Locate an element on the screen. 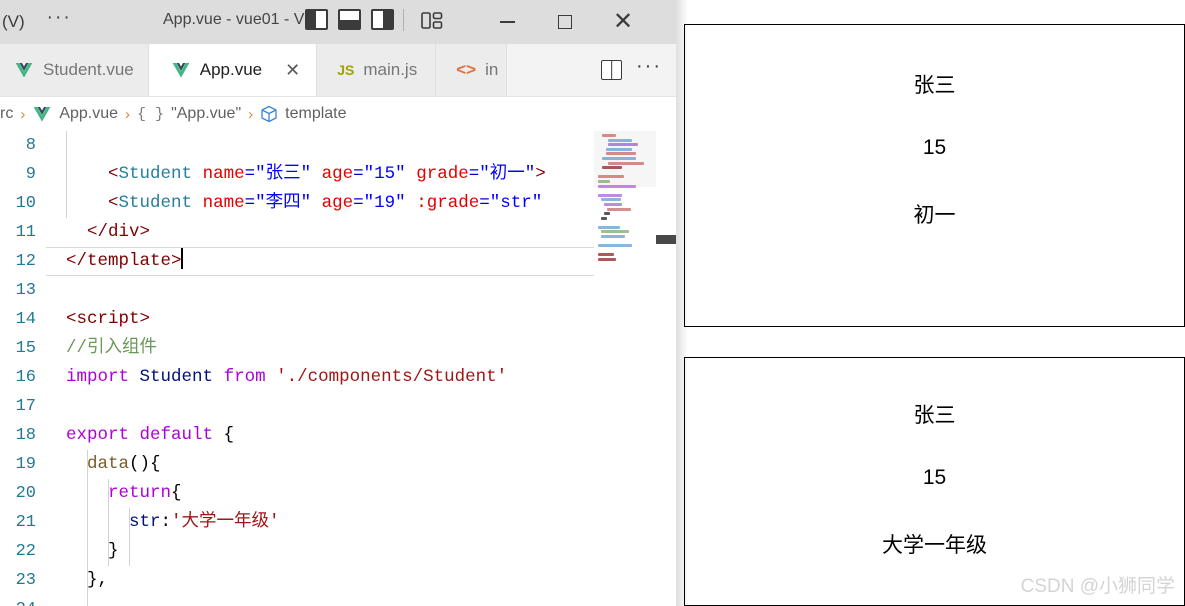  code-line: </div> is located at coordinates (361, 232).